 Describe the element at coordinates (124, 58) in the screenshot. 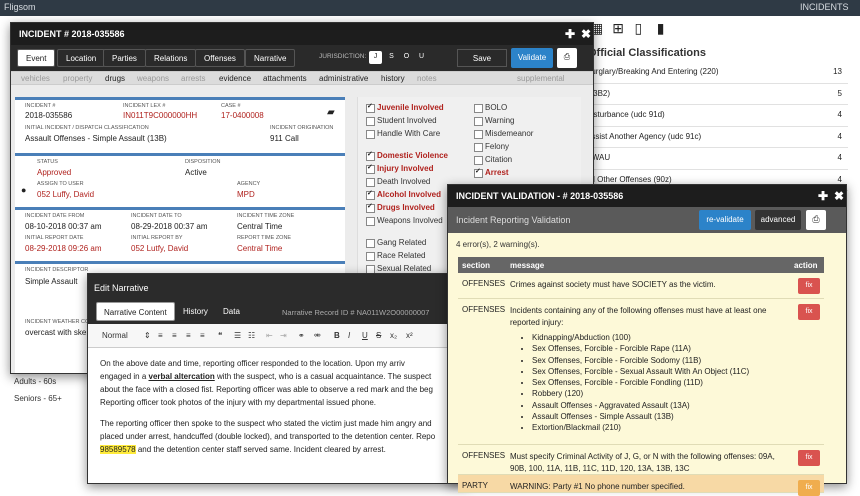

I see `tab-parties: Parties` at that location.